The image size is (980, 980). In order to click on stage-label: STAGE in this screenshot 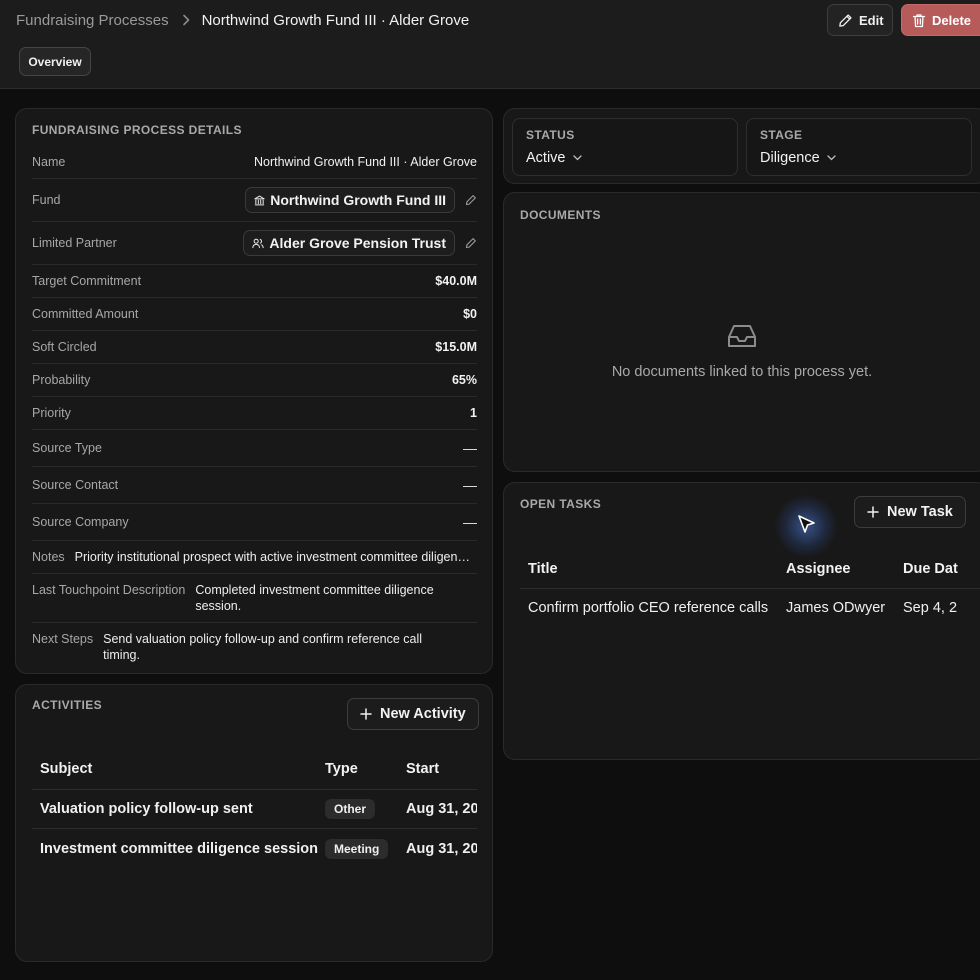, I will do `click(781, 135)`.